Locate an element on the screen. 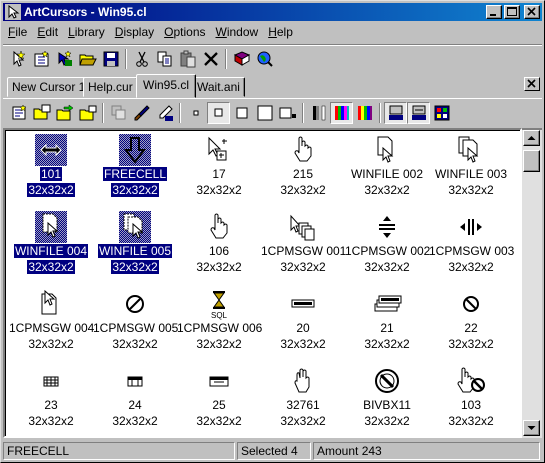  cursor-item: 23 32x32x2 is located at coordinates (51, 399).